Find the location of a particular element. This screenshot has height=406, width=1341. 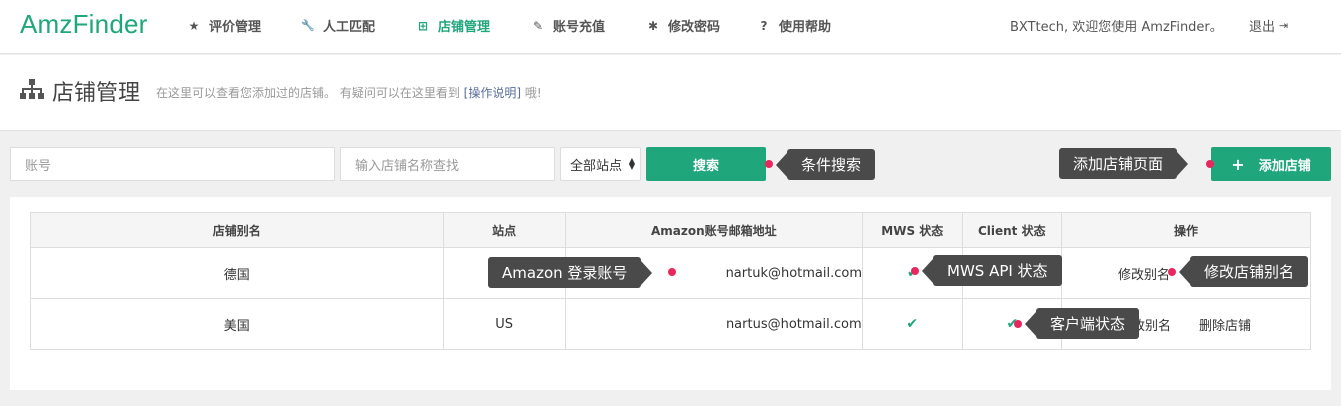

brand-logo: AmzFinder is located at coordinates (84, 24).